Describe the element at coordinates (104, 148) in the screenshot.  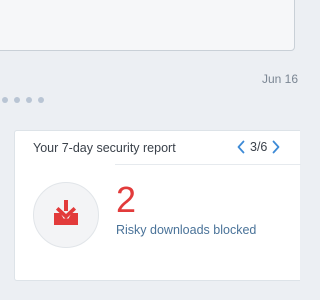
I see `card-title: Your 7-day security report` at that location.